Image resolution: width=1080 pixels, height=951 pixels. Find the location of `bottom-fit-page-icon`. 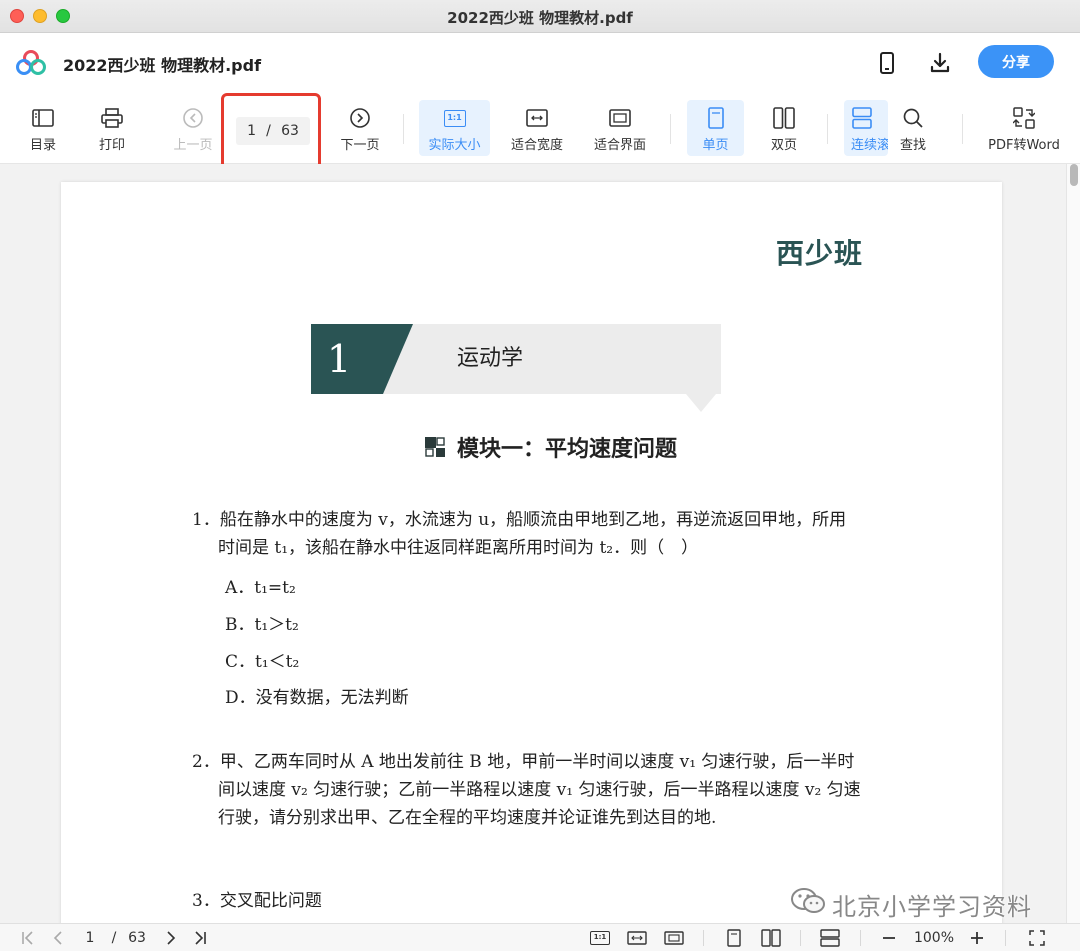

bottom-fit-page-icon is located at coordinates (674, 938).